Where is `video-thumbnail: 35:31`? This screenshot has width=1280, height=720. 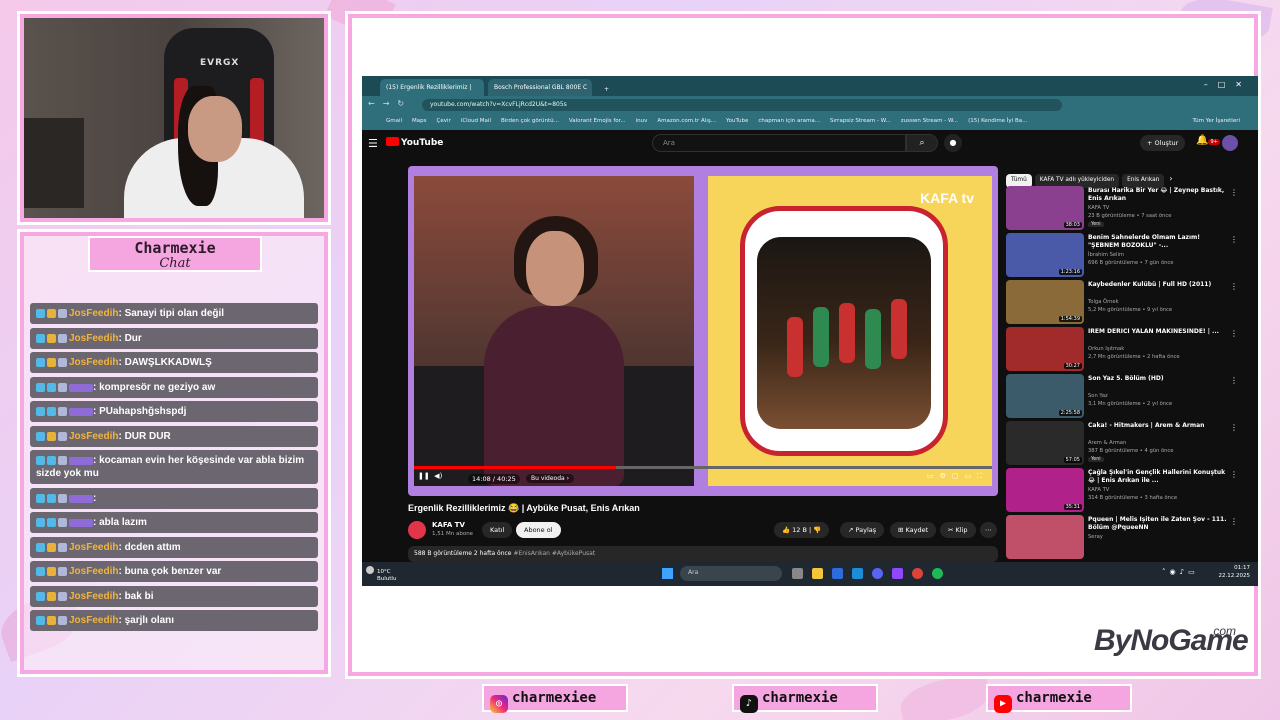 video-thumbnail: 35:31 is located at coordinates (1045, 490).